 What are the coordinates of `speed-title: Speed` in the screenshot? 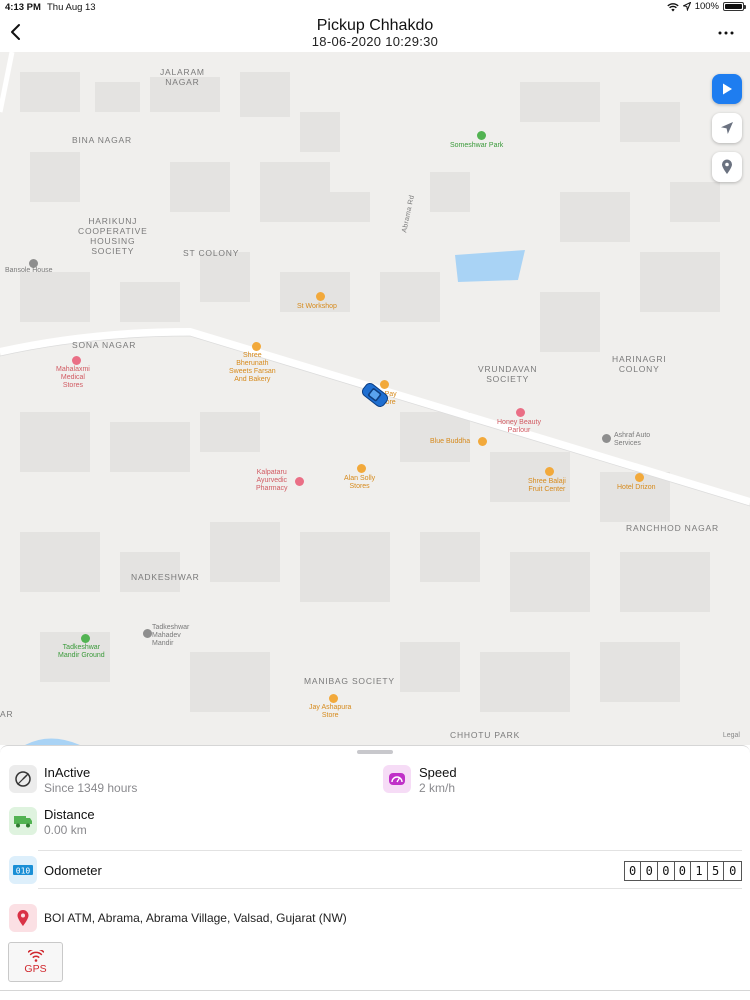 It's located at (438, 772).